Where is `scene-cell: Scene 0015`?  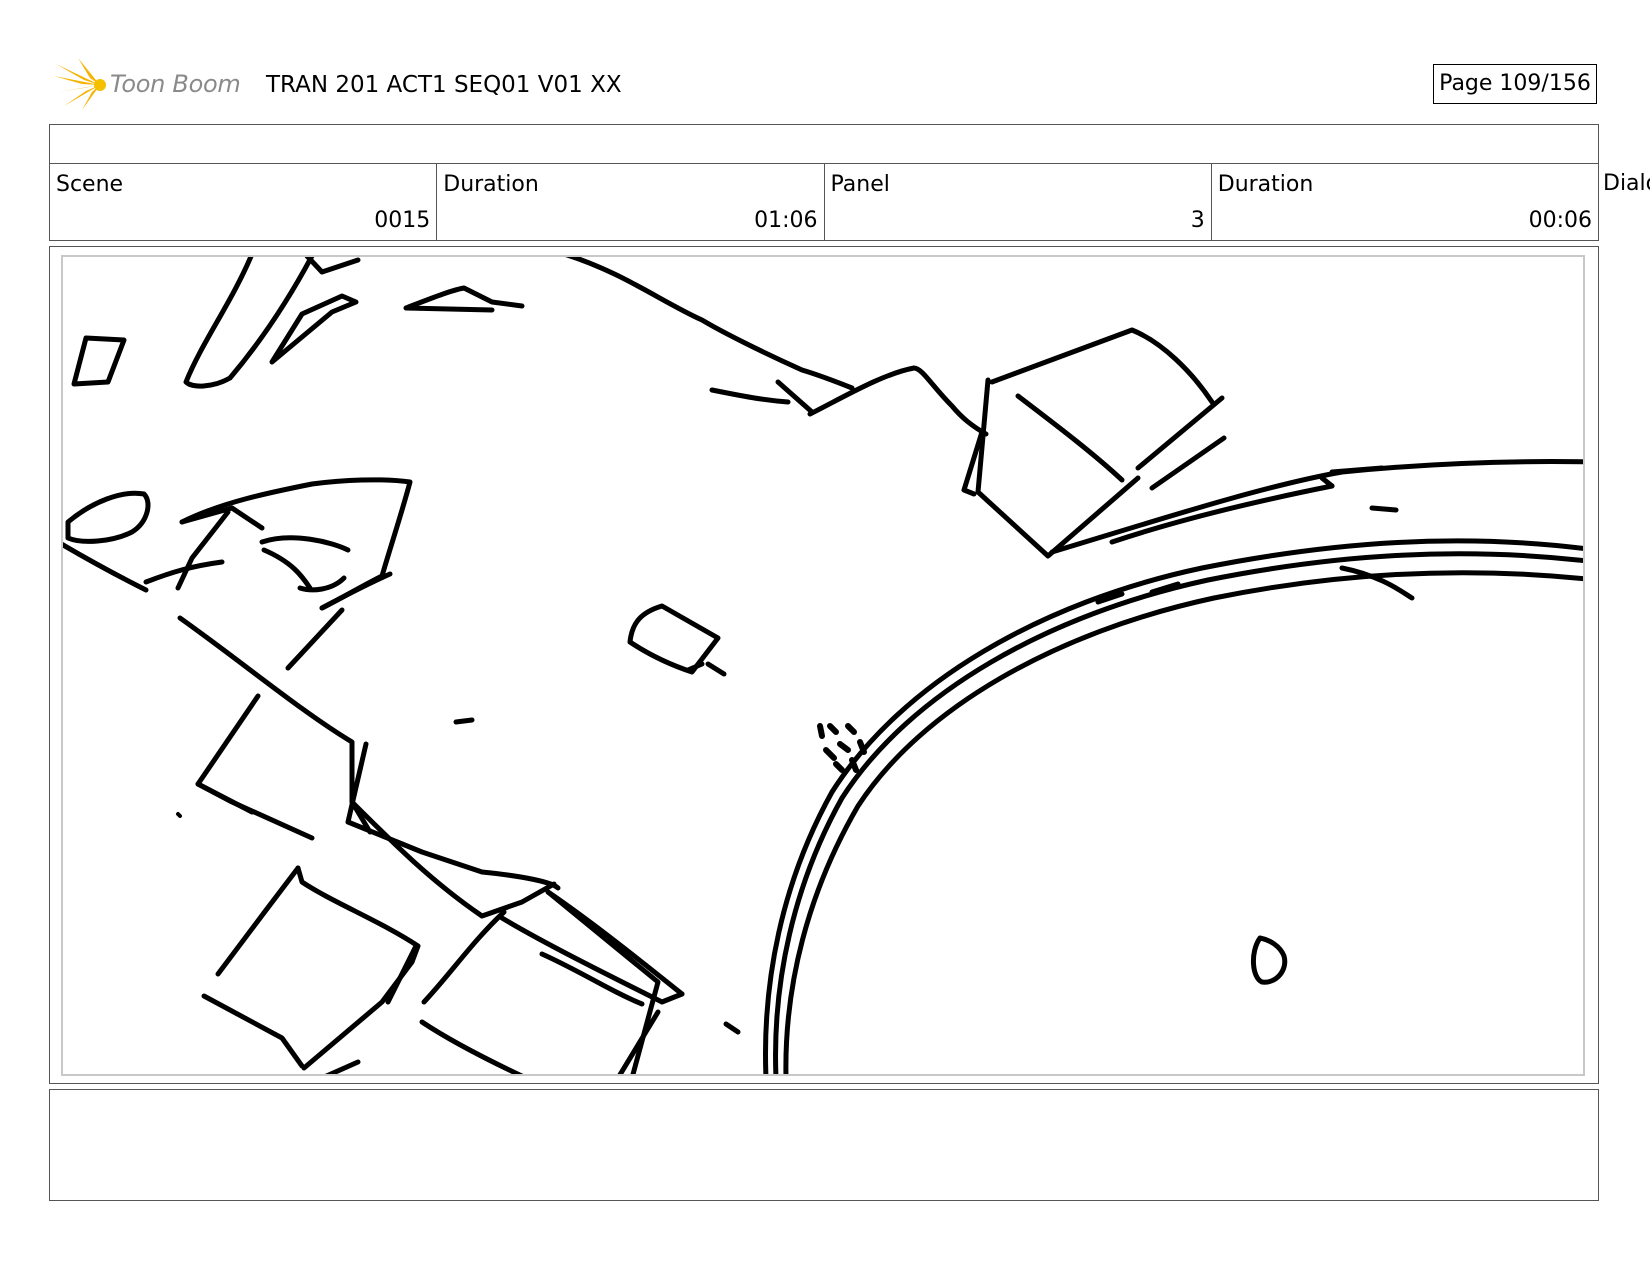 scene-cell: Scene 0015 is located at coordinates (244, 202).